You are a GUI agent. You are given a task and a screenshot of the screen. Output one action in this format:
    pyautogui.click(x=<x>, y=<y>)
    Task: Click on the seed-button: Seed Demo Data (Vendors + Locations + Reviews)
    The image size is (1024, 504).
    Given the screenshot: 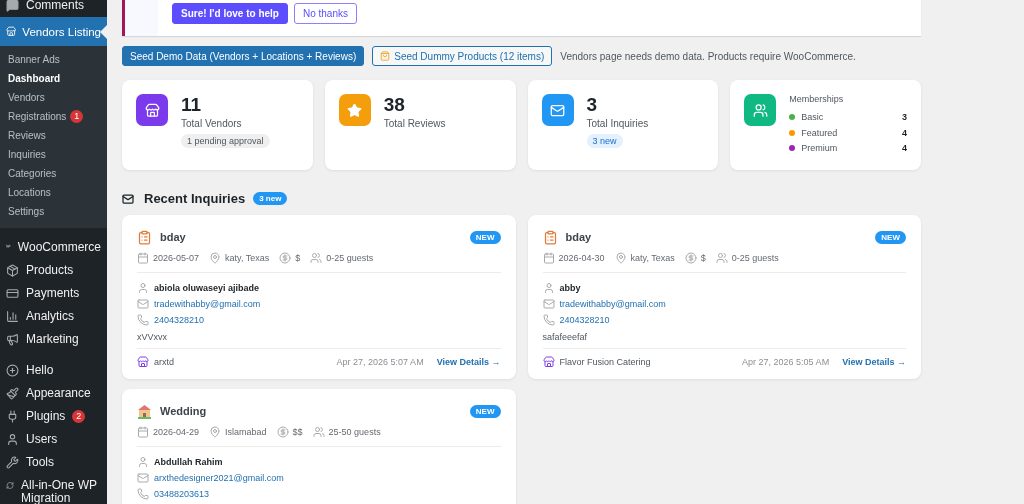 What is the action you would take?
    pyautogui.click(x=243, y=56)
    